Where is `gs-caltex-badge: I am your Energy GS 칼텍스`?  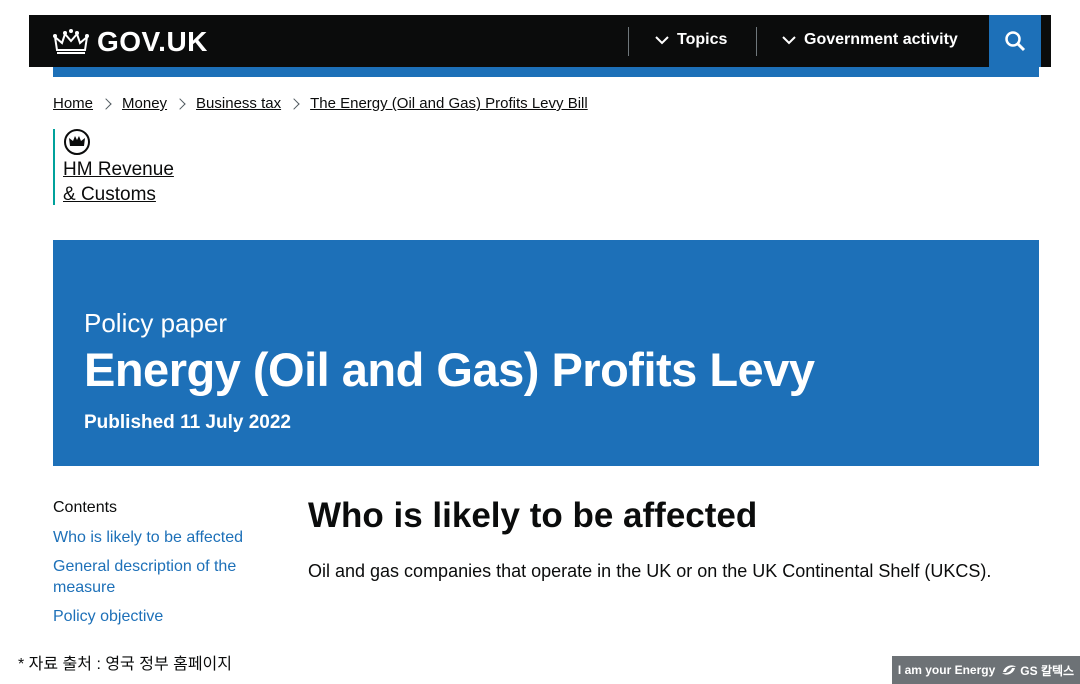 gs-caltex-badge: I am your Energy GS 칼텍스 is located at coordinates (986, 670).